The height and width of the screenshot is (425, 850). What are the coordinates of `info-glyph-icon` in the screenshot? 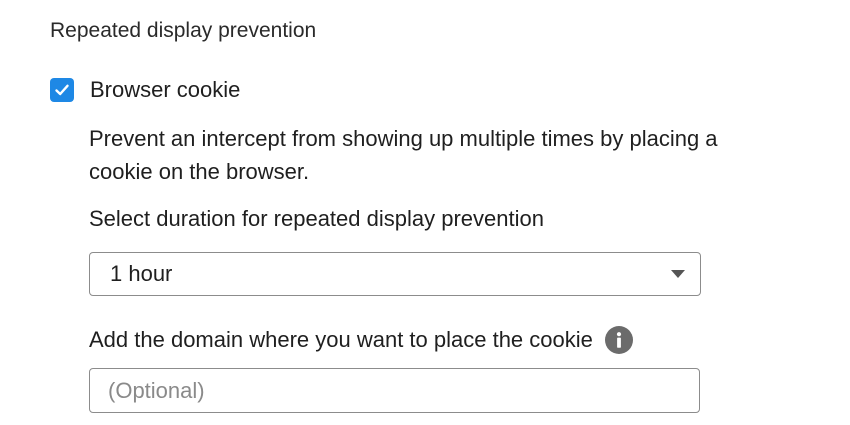 It's located at (618, 340).